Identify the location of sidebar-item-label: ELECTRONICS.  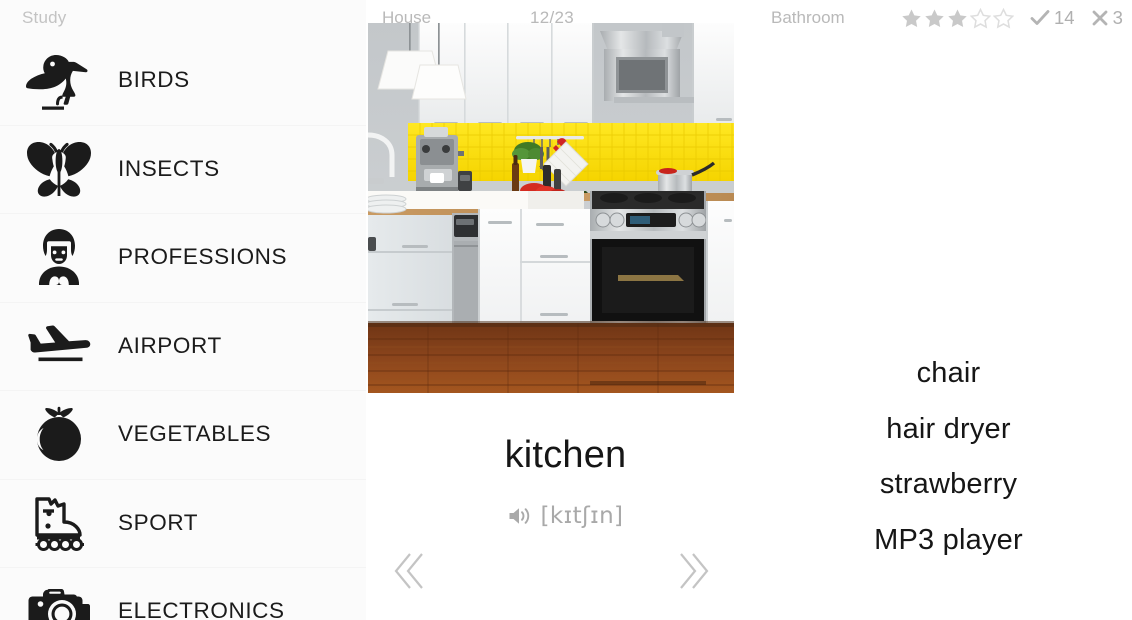
(201, 609).